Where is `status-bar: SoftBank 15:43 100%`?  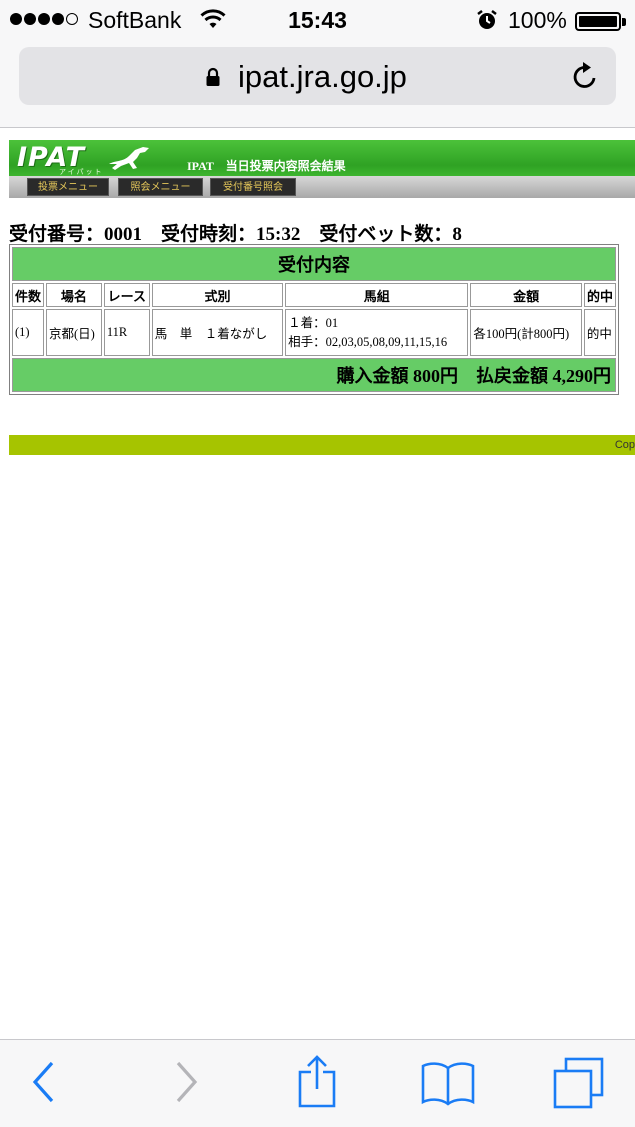
status-bar: SoftBank 15:43 100% is located at coordinates (317, 20).